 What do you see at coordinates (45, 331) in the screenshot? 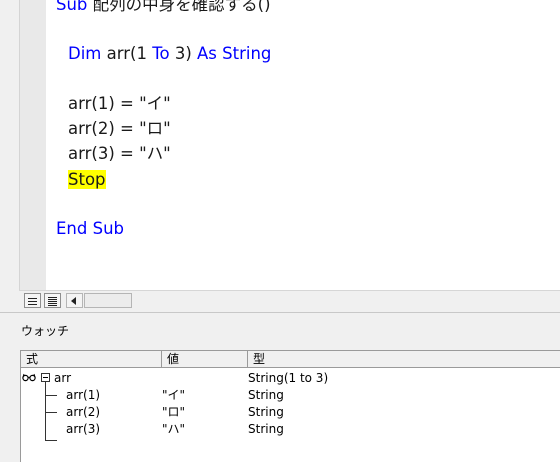
I see `watch-window-title: ウォッチ` at bounding box center [45, 331].